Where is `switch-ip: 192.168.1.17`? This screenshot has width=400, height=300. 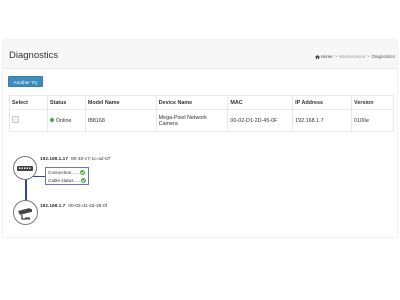 switch-ip: 192.168.1.17 is located at coordinates (54, 159).